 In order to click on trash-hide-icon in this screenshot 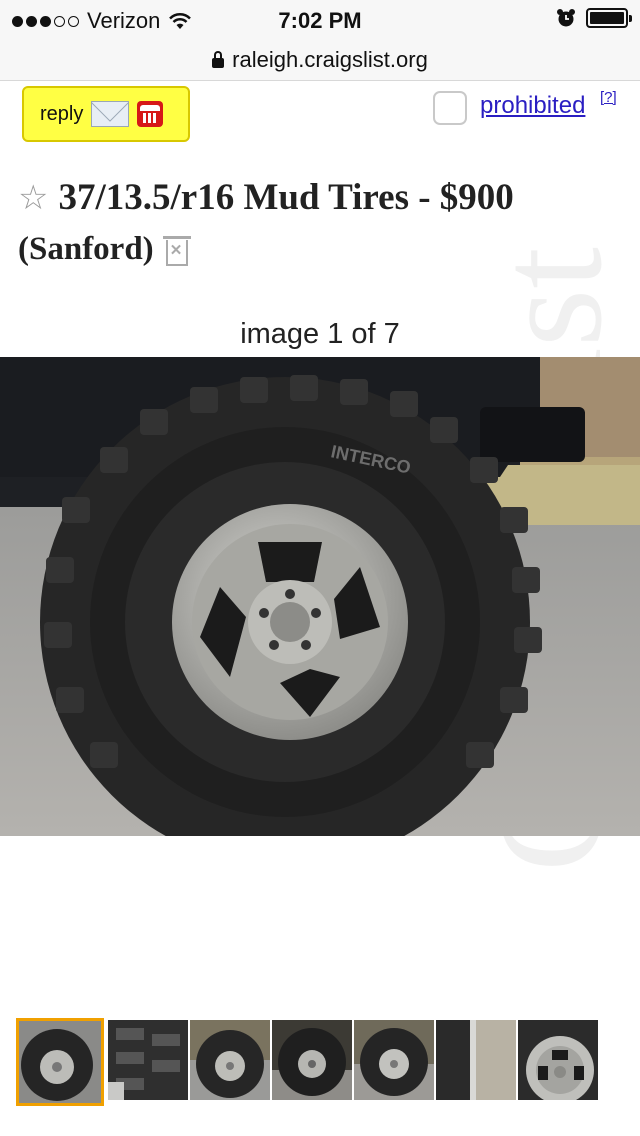, I will do `click(176, 250)`.